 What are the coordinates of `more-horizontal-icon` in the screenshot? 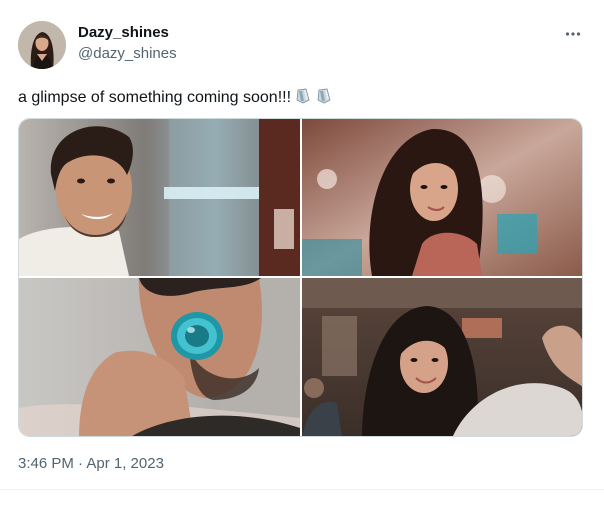 It's located at (573, 34).